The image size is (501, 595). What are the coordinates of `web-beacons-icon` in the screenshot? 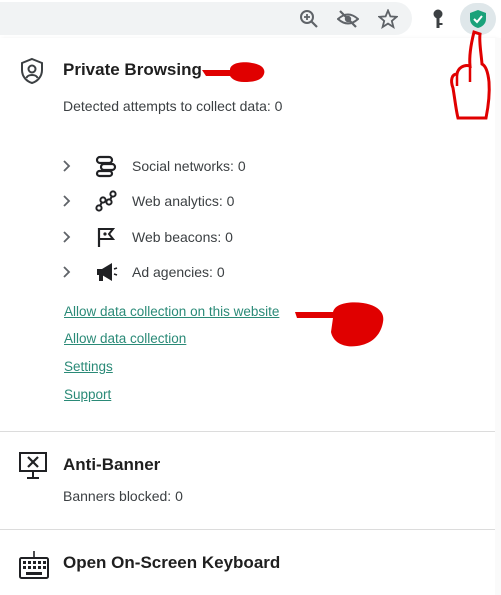 It's located at (106, 237).